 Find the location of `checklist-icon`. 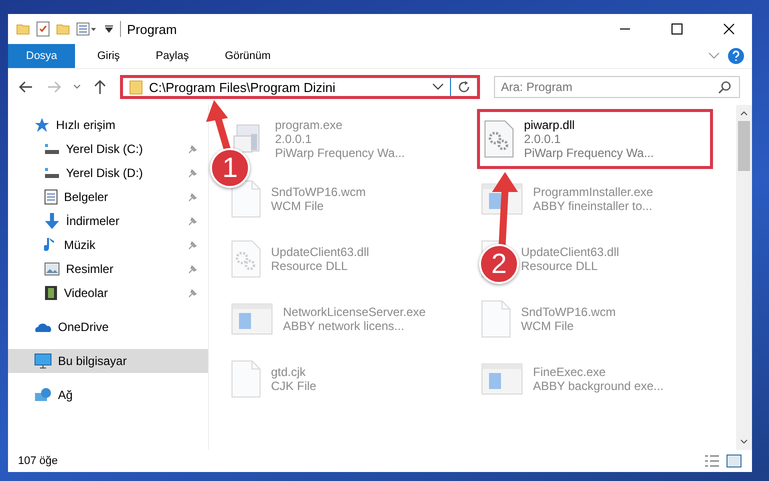

checklist-icon is located at coordinates (43, 29).